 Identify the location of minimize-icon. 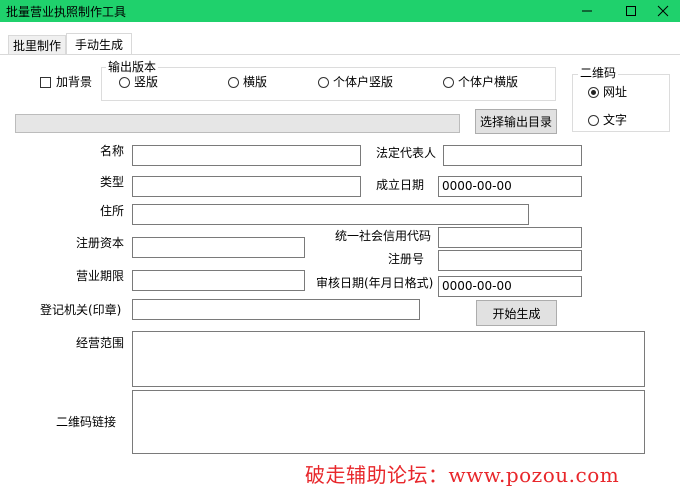
(587, 11).